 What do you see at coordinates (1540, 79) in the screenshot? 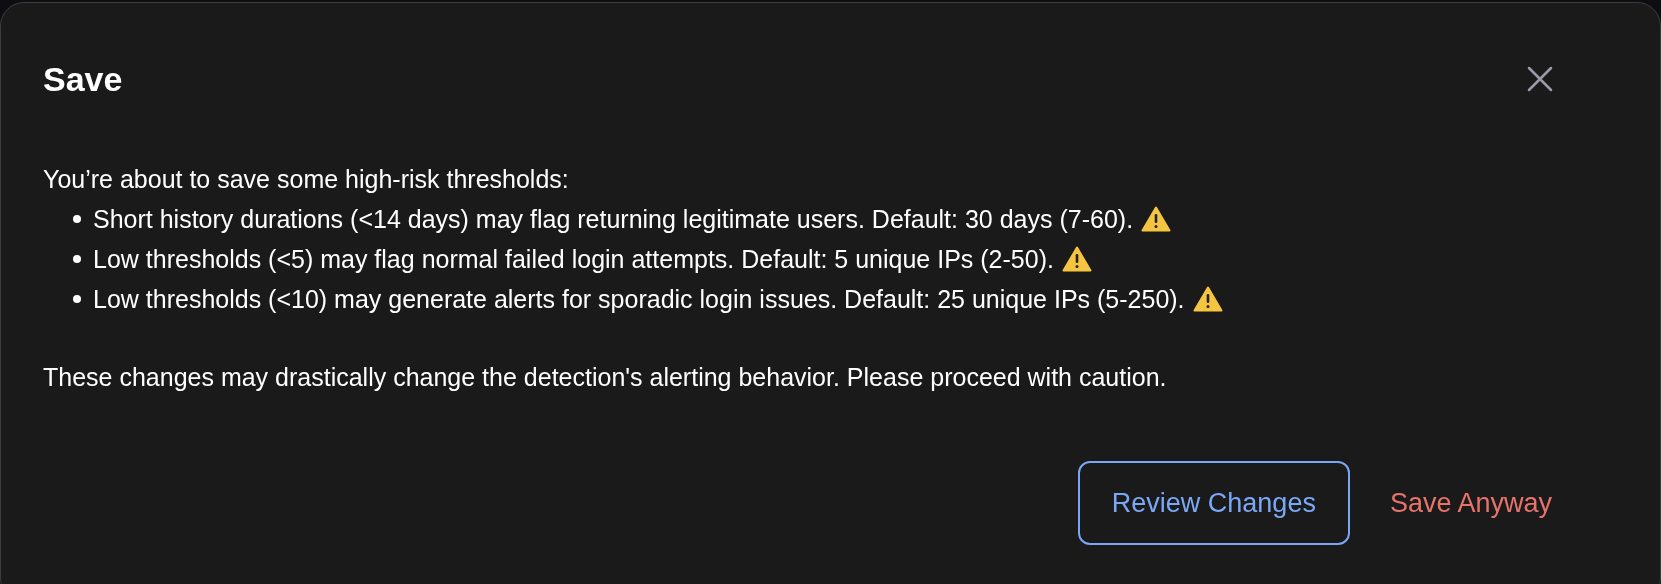
I see `close-icon` at bounding box center [1540, 79].